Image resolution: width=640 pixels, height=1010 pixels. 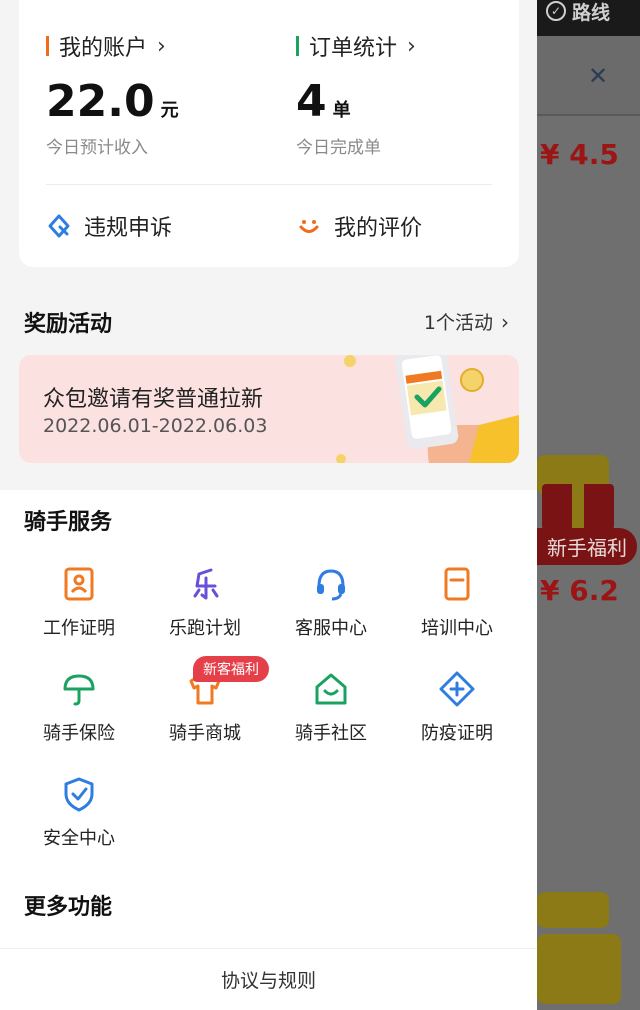 I want to click on my-account-title: 我的账户, so click(x=103, y=48).